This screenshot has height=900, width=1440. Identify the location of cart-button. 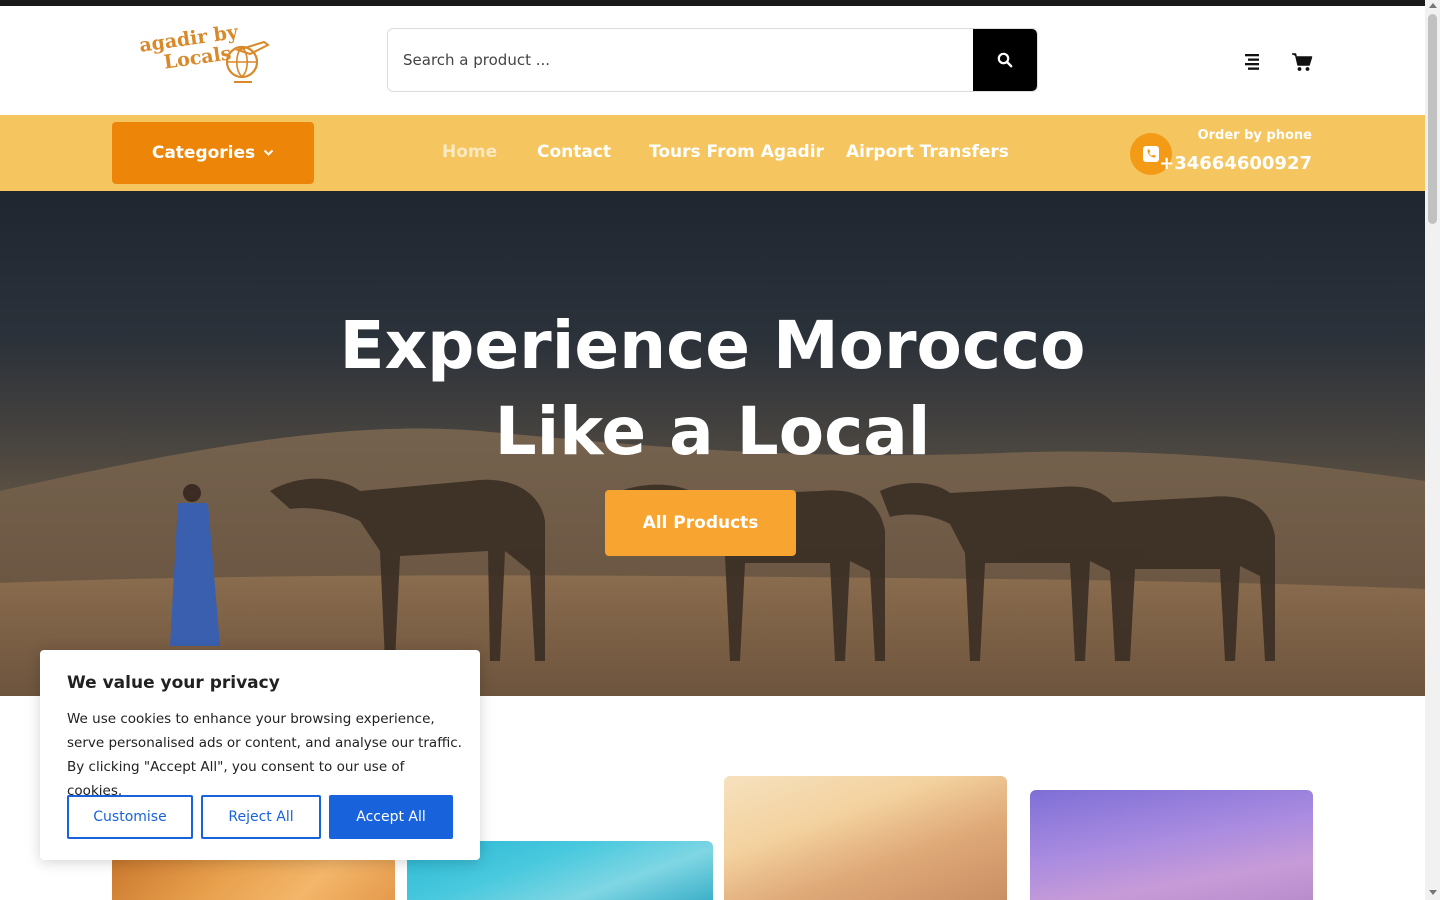
(1302, 62).